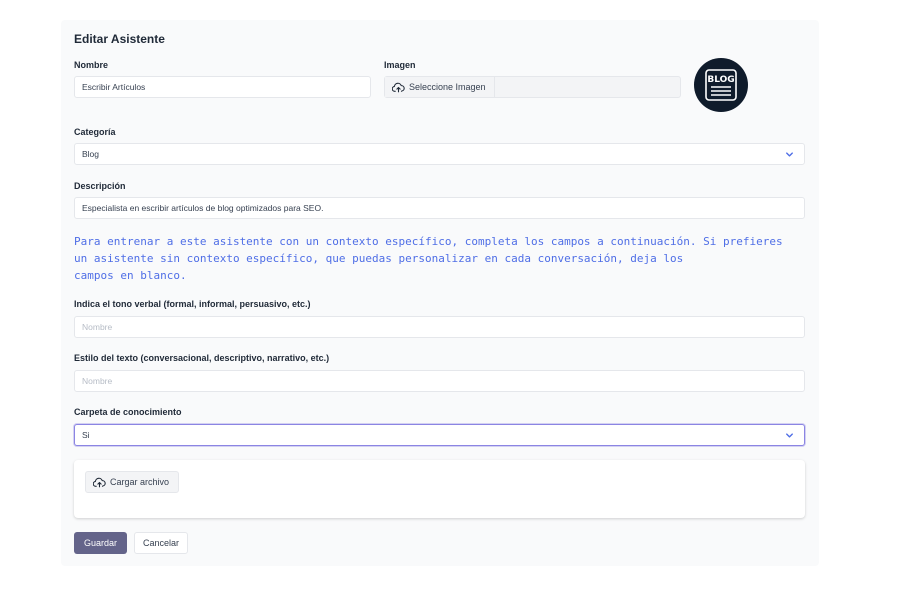 The height and width of the screenshot is (600, 900). What do you see at coordinates (130, 275) in the screenshot?
I see `info-line: campos en blanco.` at bounding box center [130, 275].